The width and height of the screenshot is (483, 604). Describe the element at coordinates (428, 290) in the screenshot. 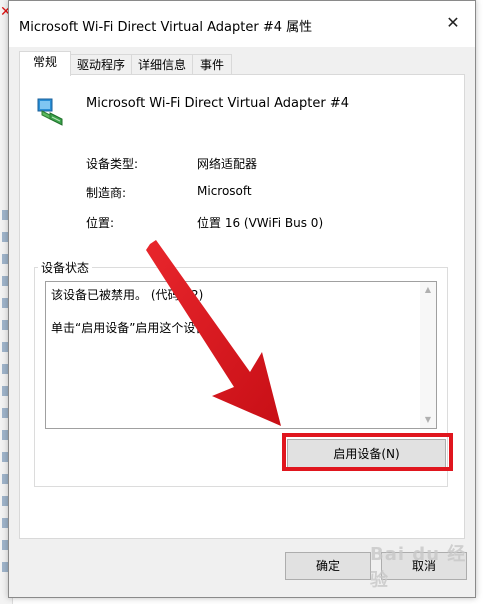

I see `scroll-up-icon: ▲` at that location.